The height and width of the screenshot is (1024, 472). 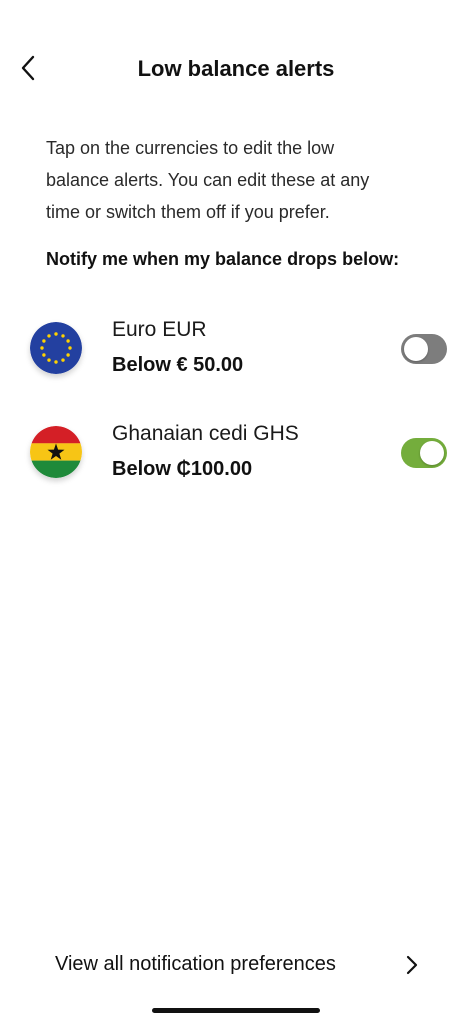 What do you see at coordinates (223, 259) in the screenshot?
I see `notify-subheading: Notify me when my balance drops below:` at bounding box center [223, 259].